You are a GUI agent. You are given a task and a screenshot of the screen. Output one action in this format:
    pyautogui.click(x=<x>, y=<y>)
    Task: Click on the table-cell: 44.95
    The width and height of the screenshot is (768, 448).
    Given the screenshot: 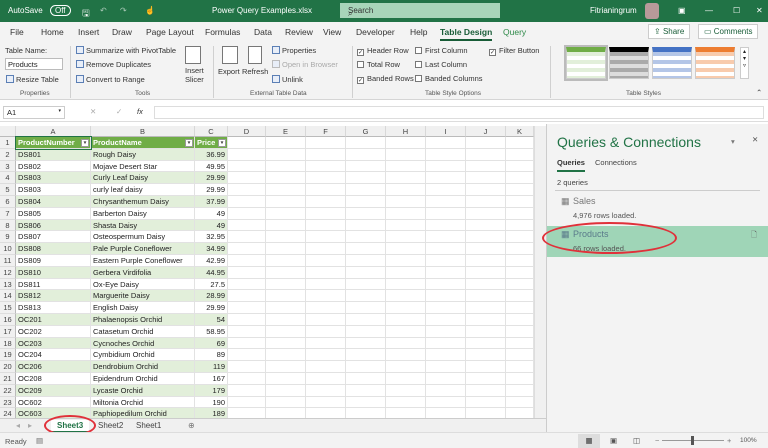 What is the action you would take?
    pyautogui.click(x=211, y=272)
    